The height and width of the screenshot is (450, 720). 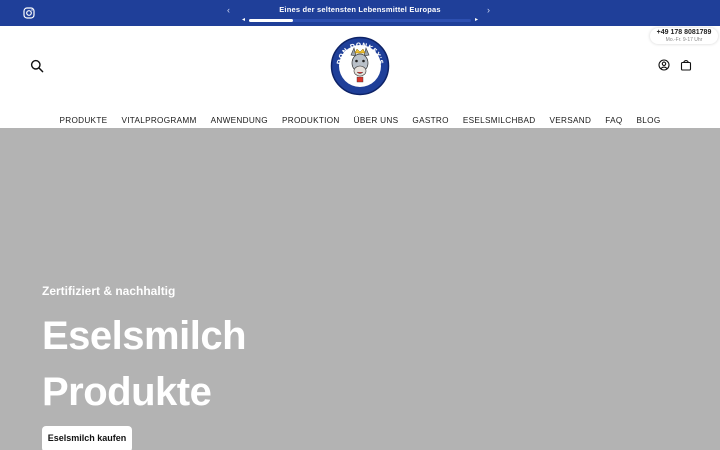 What do you see at coordinates (686, 65) in the screenshot?
I see `cart-icon` at bounding box center [686, 65].